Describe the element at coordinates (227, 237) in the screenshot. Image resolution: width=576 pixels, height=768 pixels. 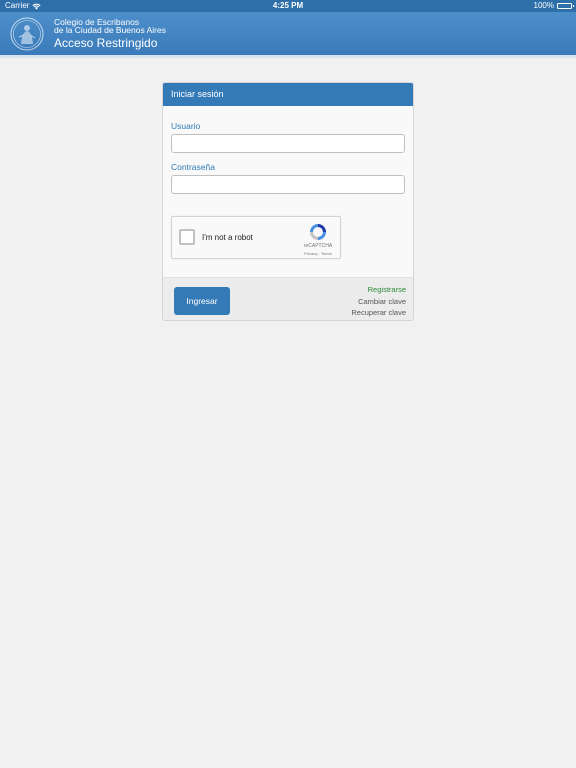
I see `recaptcha-label: I'm not a robot` at that location.